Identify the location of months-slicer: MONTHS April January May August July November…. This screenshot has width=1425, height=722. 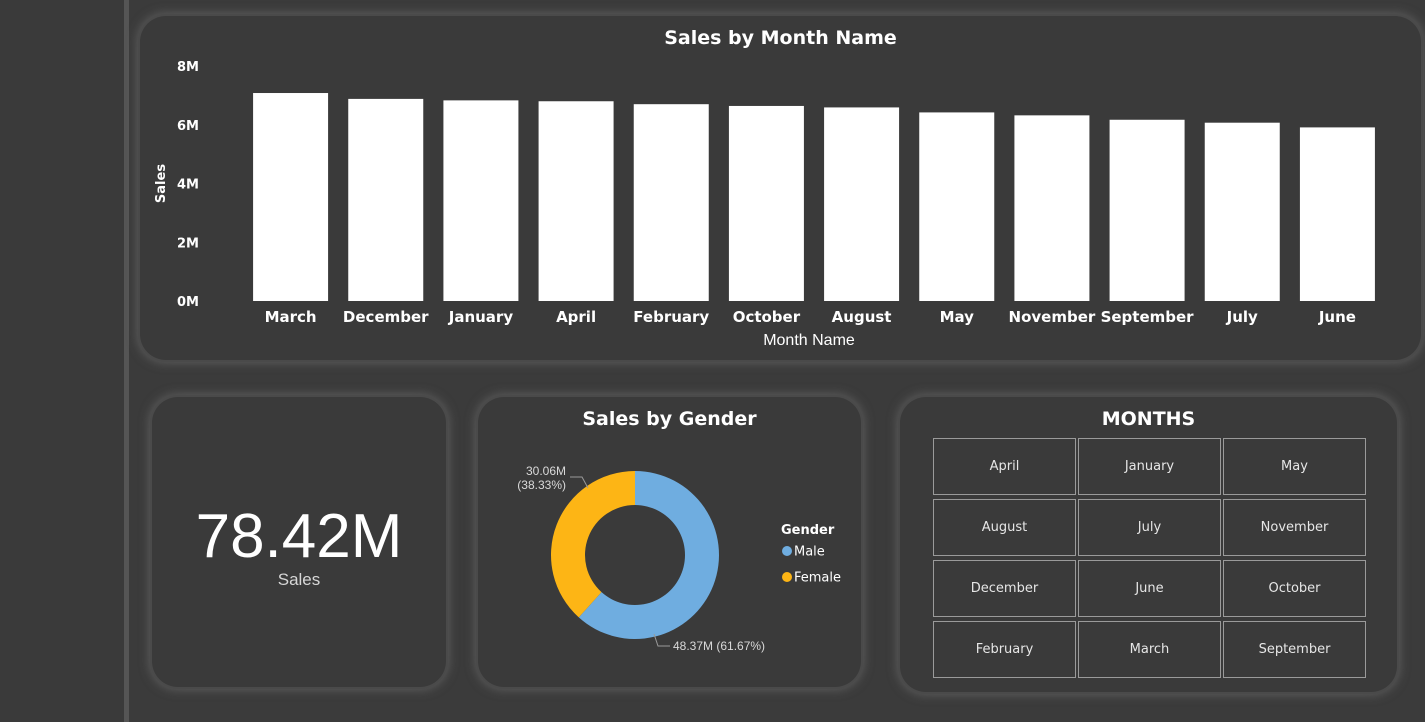
(1148, 544).